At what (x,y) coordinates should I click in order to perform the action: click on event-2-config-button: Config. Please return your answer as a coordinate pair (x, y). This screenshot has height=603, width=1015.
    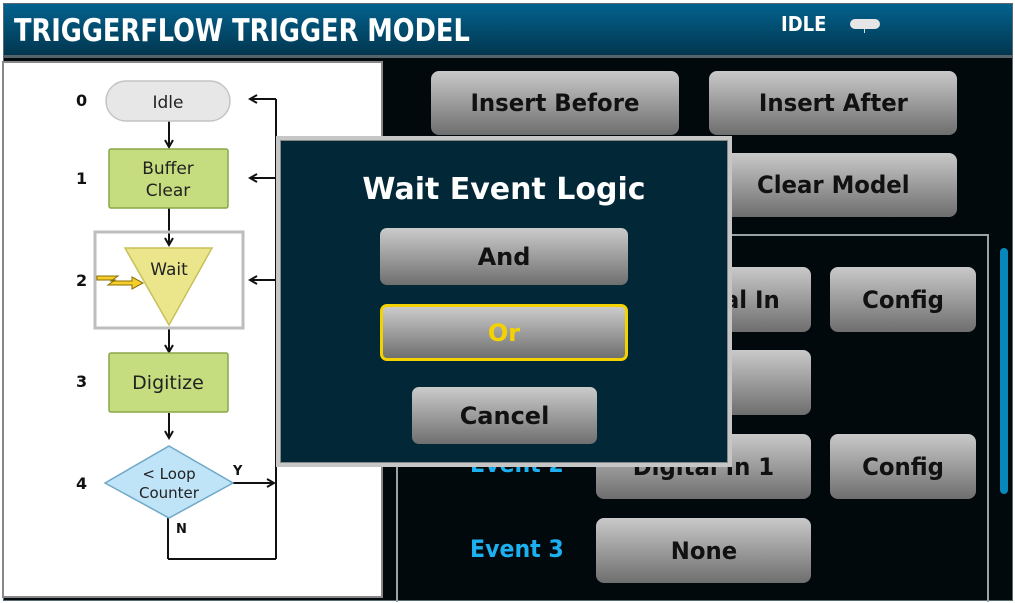
    Looking at the image, I should click on (903, 466).